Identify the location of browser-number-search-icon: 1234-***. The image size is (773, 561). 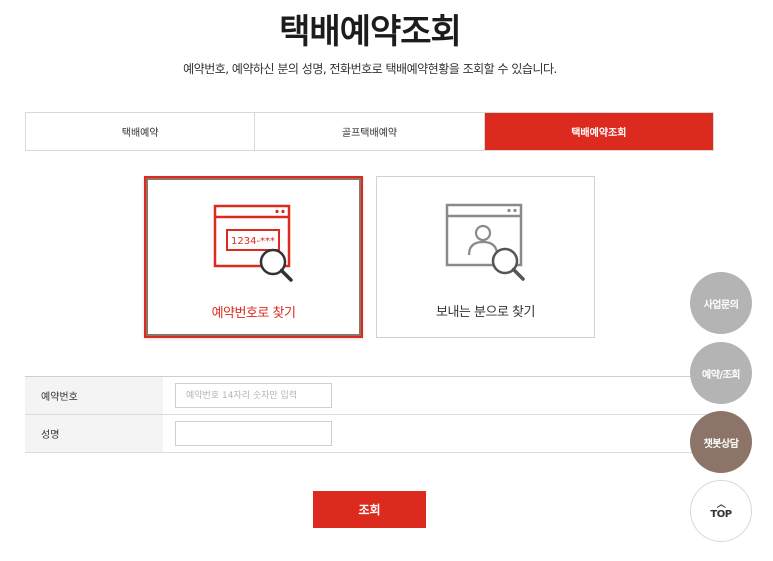
(253, 243).